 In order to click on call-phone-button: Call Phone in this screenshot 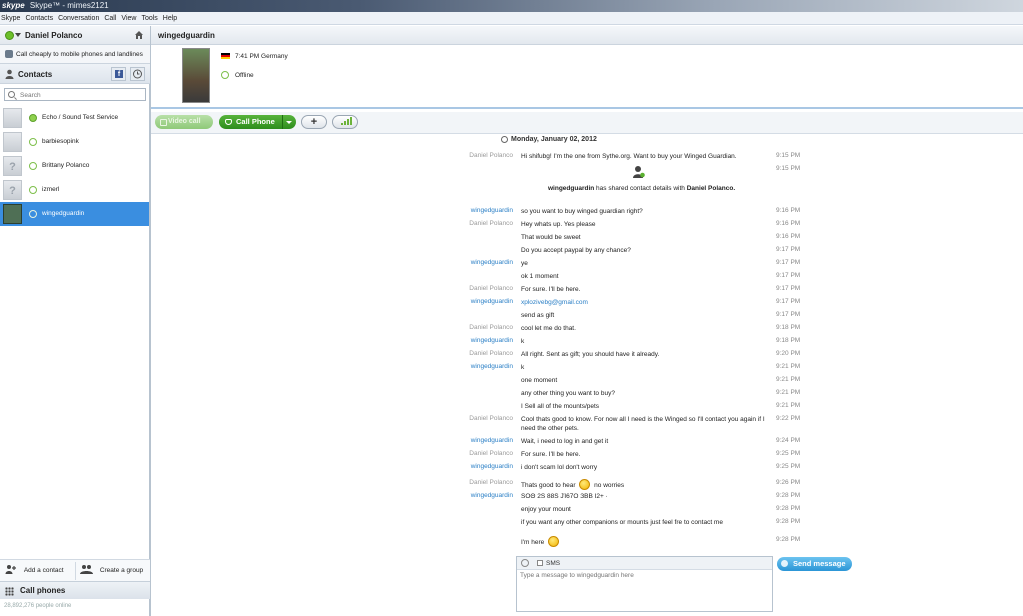, I will do `click(257, 122)`.